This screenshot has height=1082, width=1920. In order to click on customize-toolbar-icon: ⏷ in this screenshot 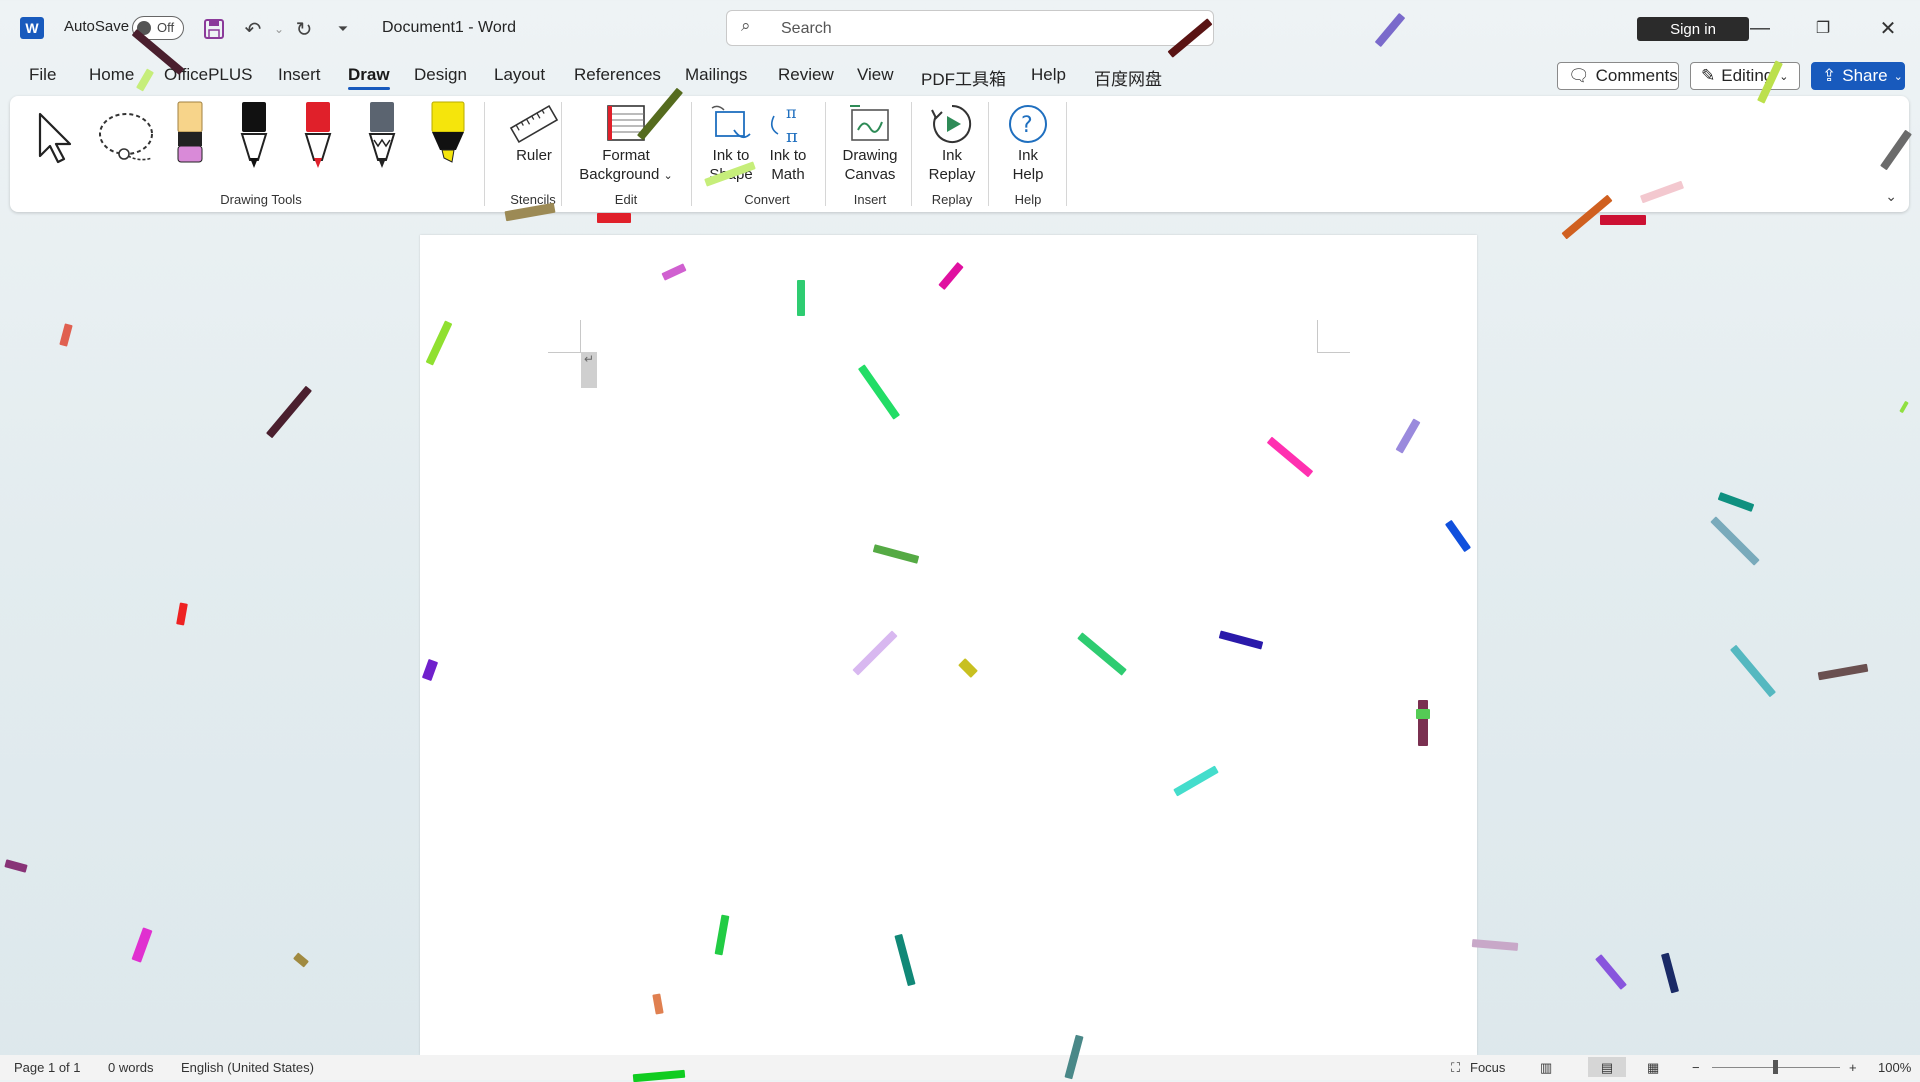, I will do `click(343, 29)`.